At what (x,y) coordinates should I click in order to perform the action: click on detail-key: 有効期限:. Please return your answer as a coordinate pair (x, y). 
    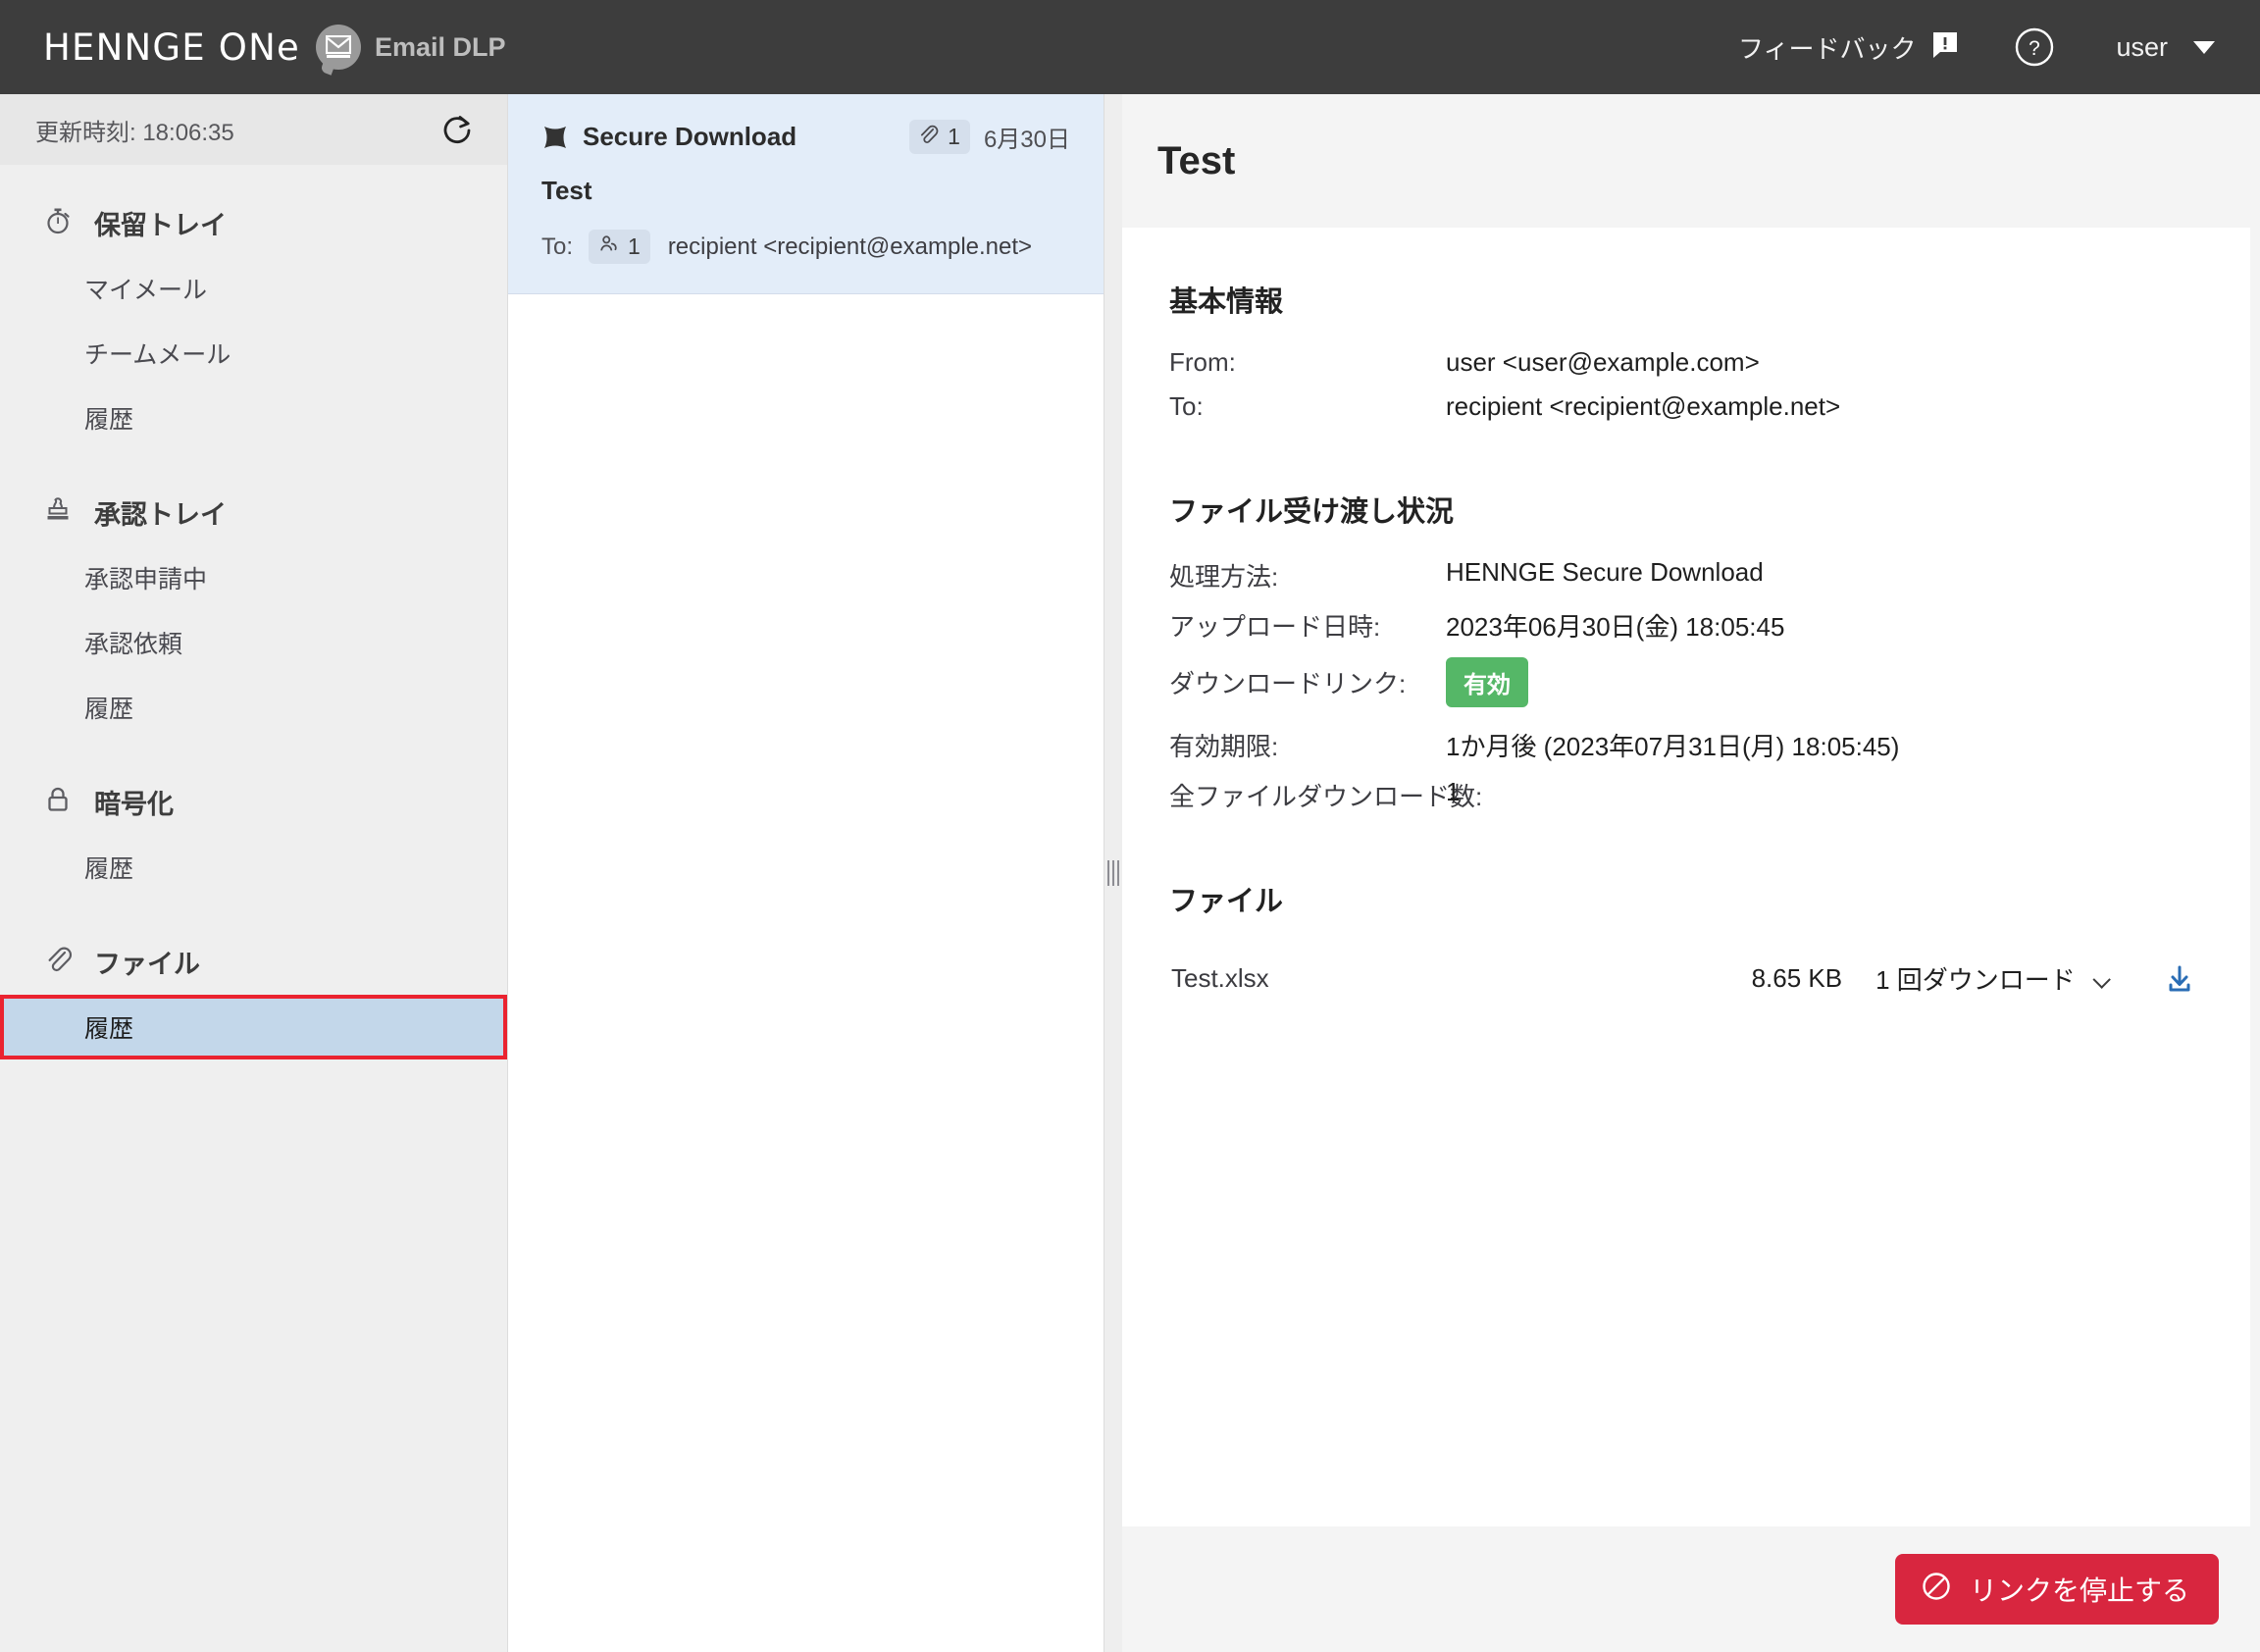
    Looking at the image, I should click on (1224, 746).